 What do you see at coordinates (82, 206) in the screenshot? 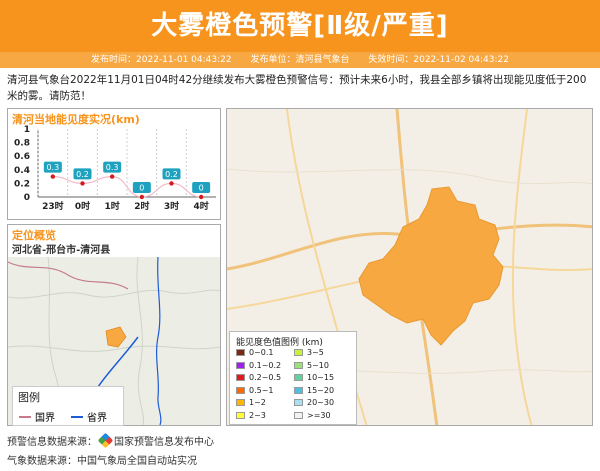
I see `x-tick-label: 0时` at bounding box center [82, 206].